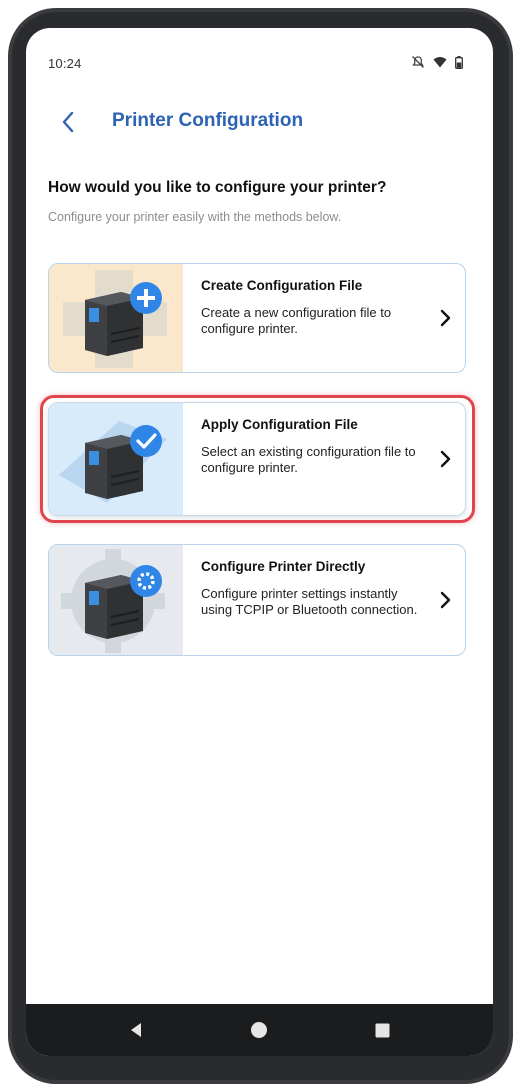 This screenshot has height=1088, width=513. I want to click on system-nav-bar, so click(259, 1030).